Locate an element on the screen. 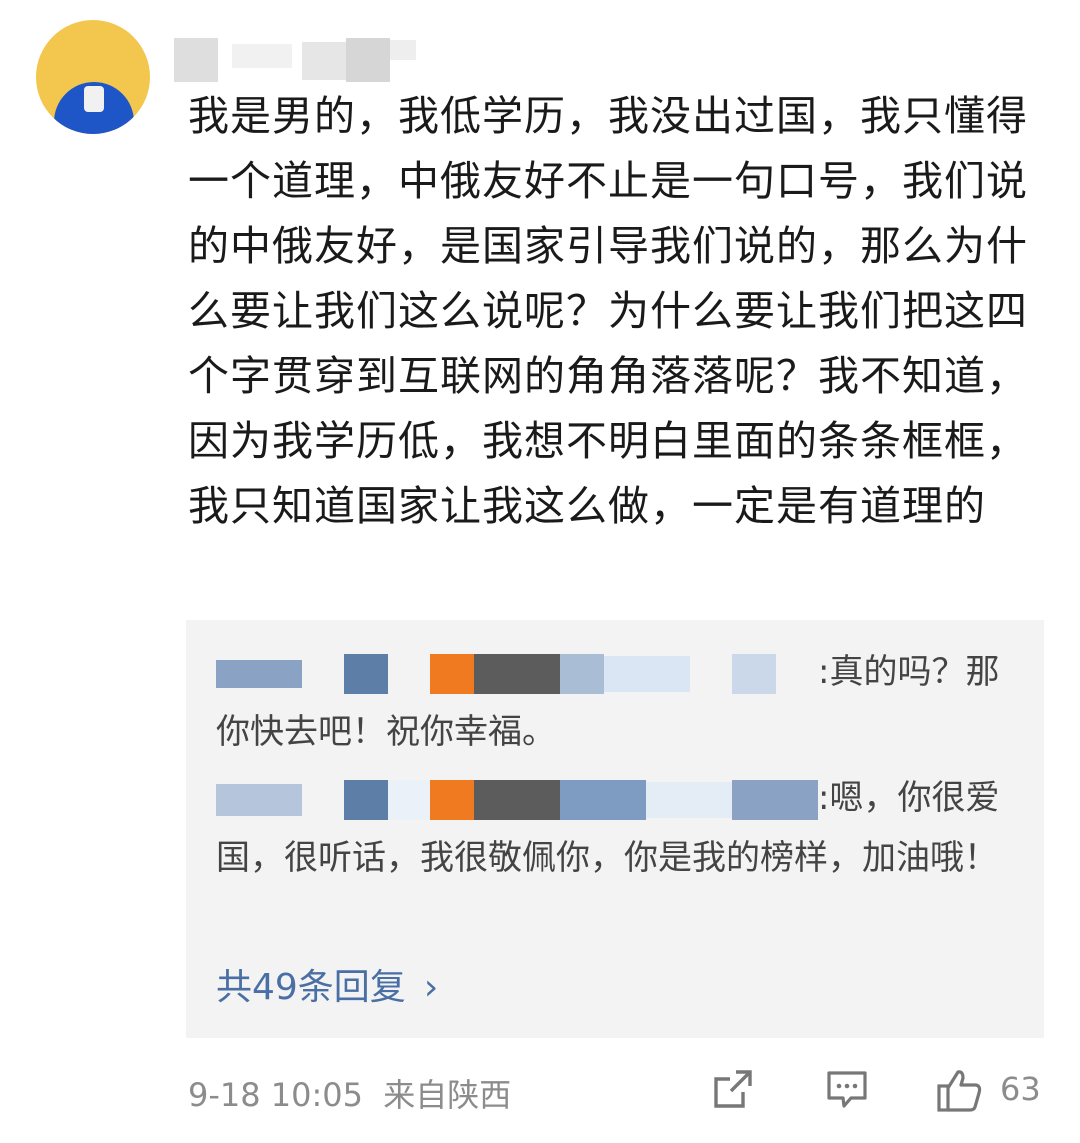 This screenshot has width=1080, height=1143. like-button is located at coordinates (960, 1092).